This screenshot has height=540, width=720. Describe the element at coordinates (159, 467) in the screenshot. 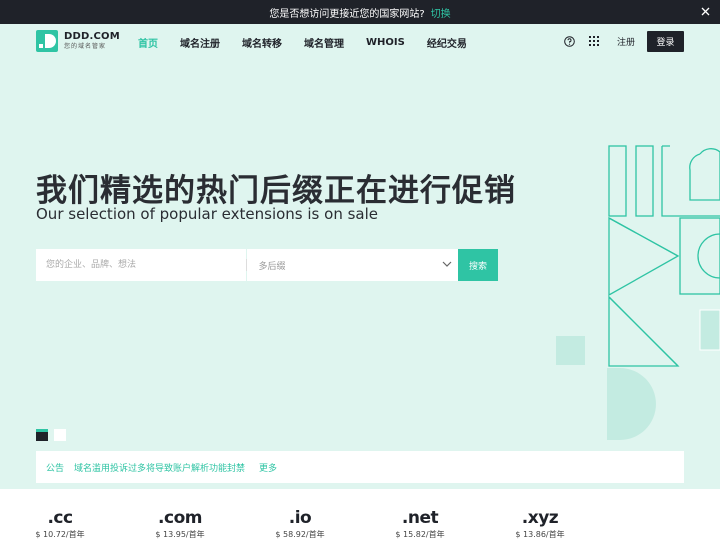

I see `announcement-message: 域名滥用投诉过多将导致账户解析功能封禁` at that location.